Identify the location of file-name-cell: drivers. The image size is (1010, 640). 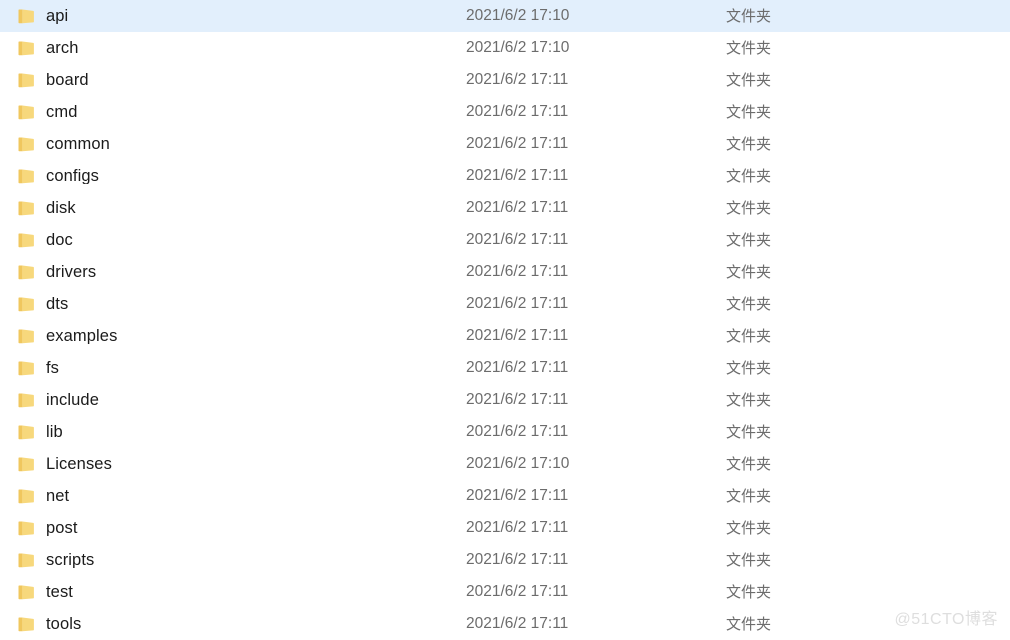
(233, 272).